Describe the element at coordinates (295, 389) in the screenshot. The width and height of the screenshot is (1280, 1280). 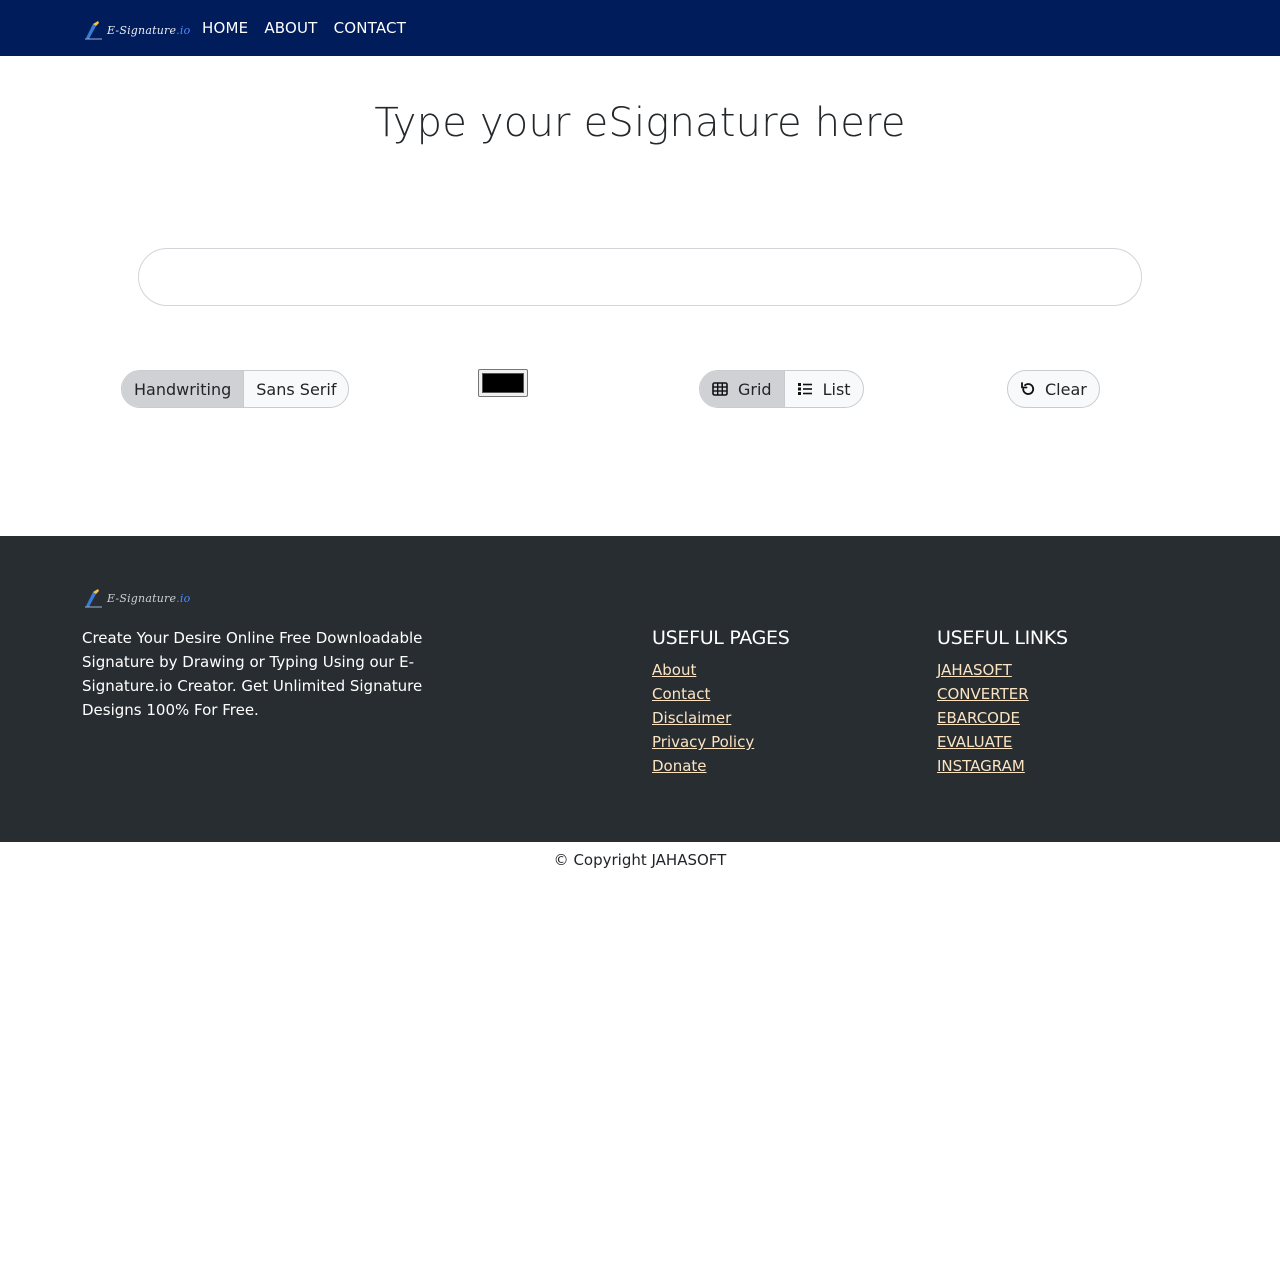
I see `font-sans-serif-button: Sans Serif` at that location.